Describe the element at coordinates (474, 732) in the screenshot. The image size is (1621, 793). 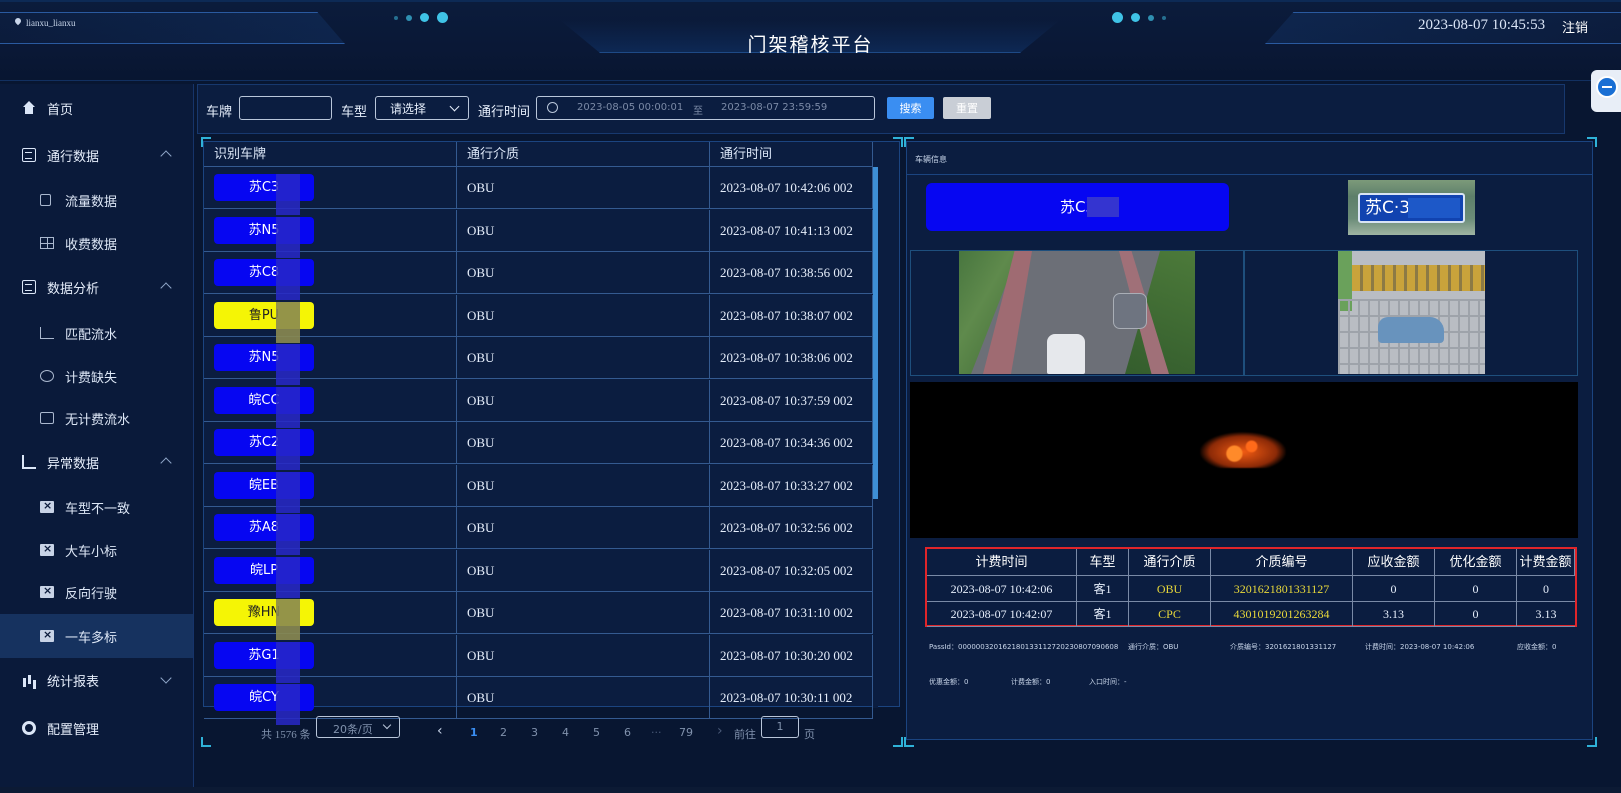
I see `page-1: 1` at that location.